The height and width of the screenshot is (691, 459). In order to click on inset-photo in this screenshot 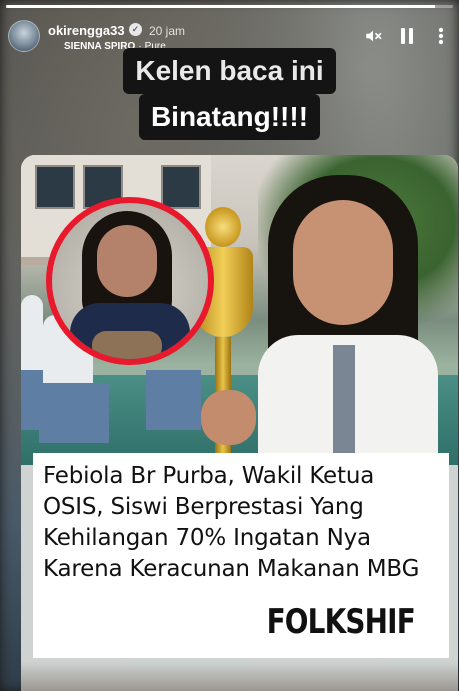, I will do `click(130, 281)`.